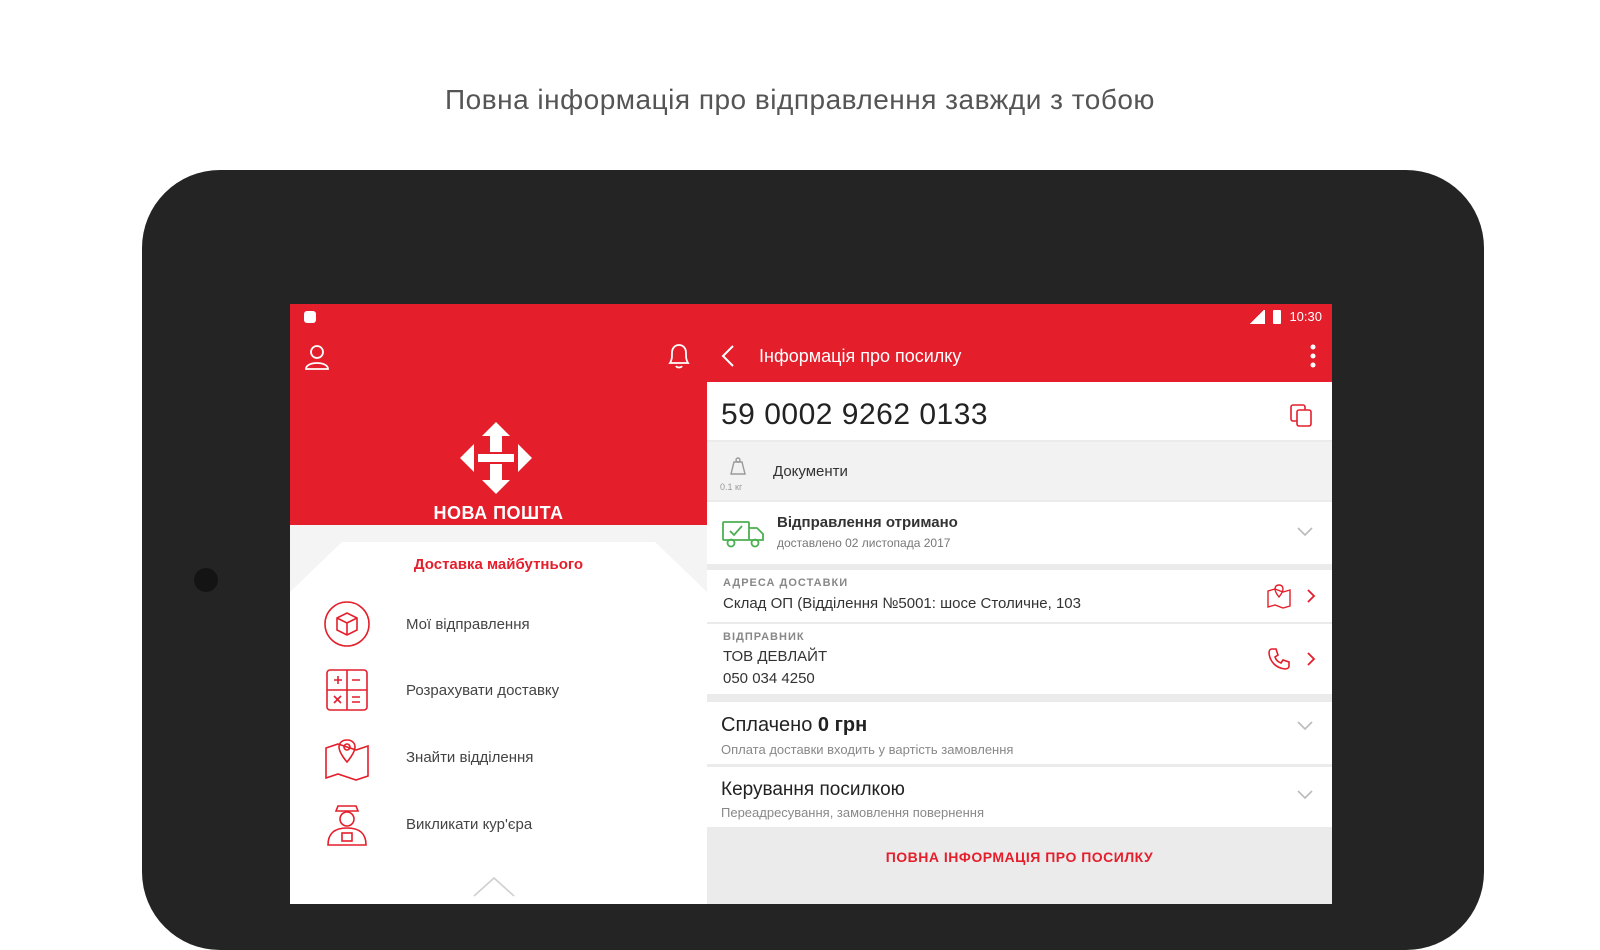 The image size is (1600, 950). What do you see at coordinates (729, 356) in the screenshot?
I see `back-arrow-icon` at bounding box center [729, 356].